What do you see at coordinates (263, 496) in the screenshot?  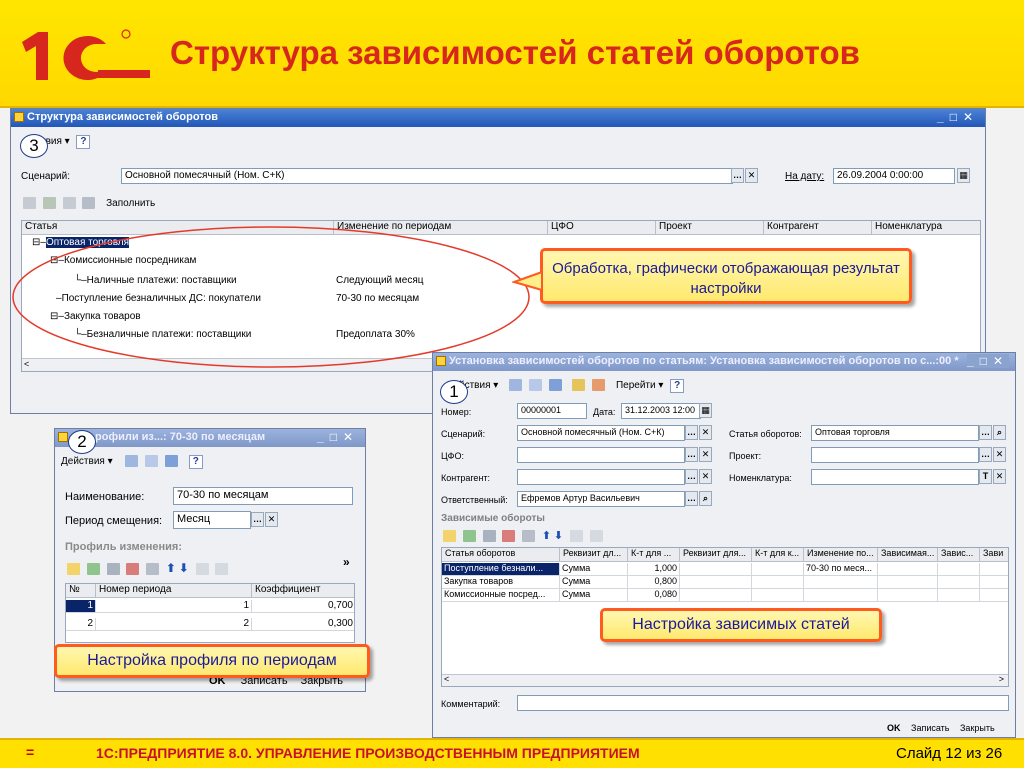 I see `name-input: 70-30 по месяцам` at bounding box center [263, 496].